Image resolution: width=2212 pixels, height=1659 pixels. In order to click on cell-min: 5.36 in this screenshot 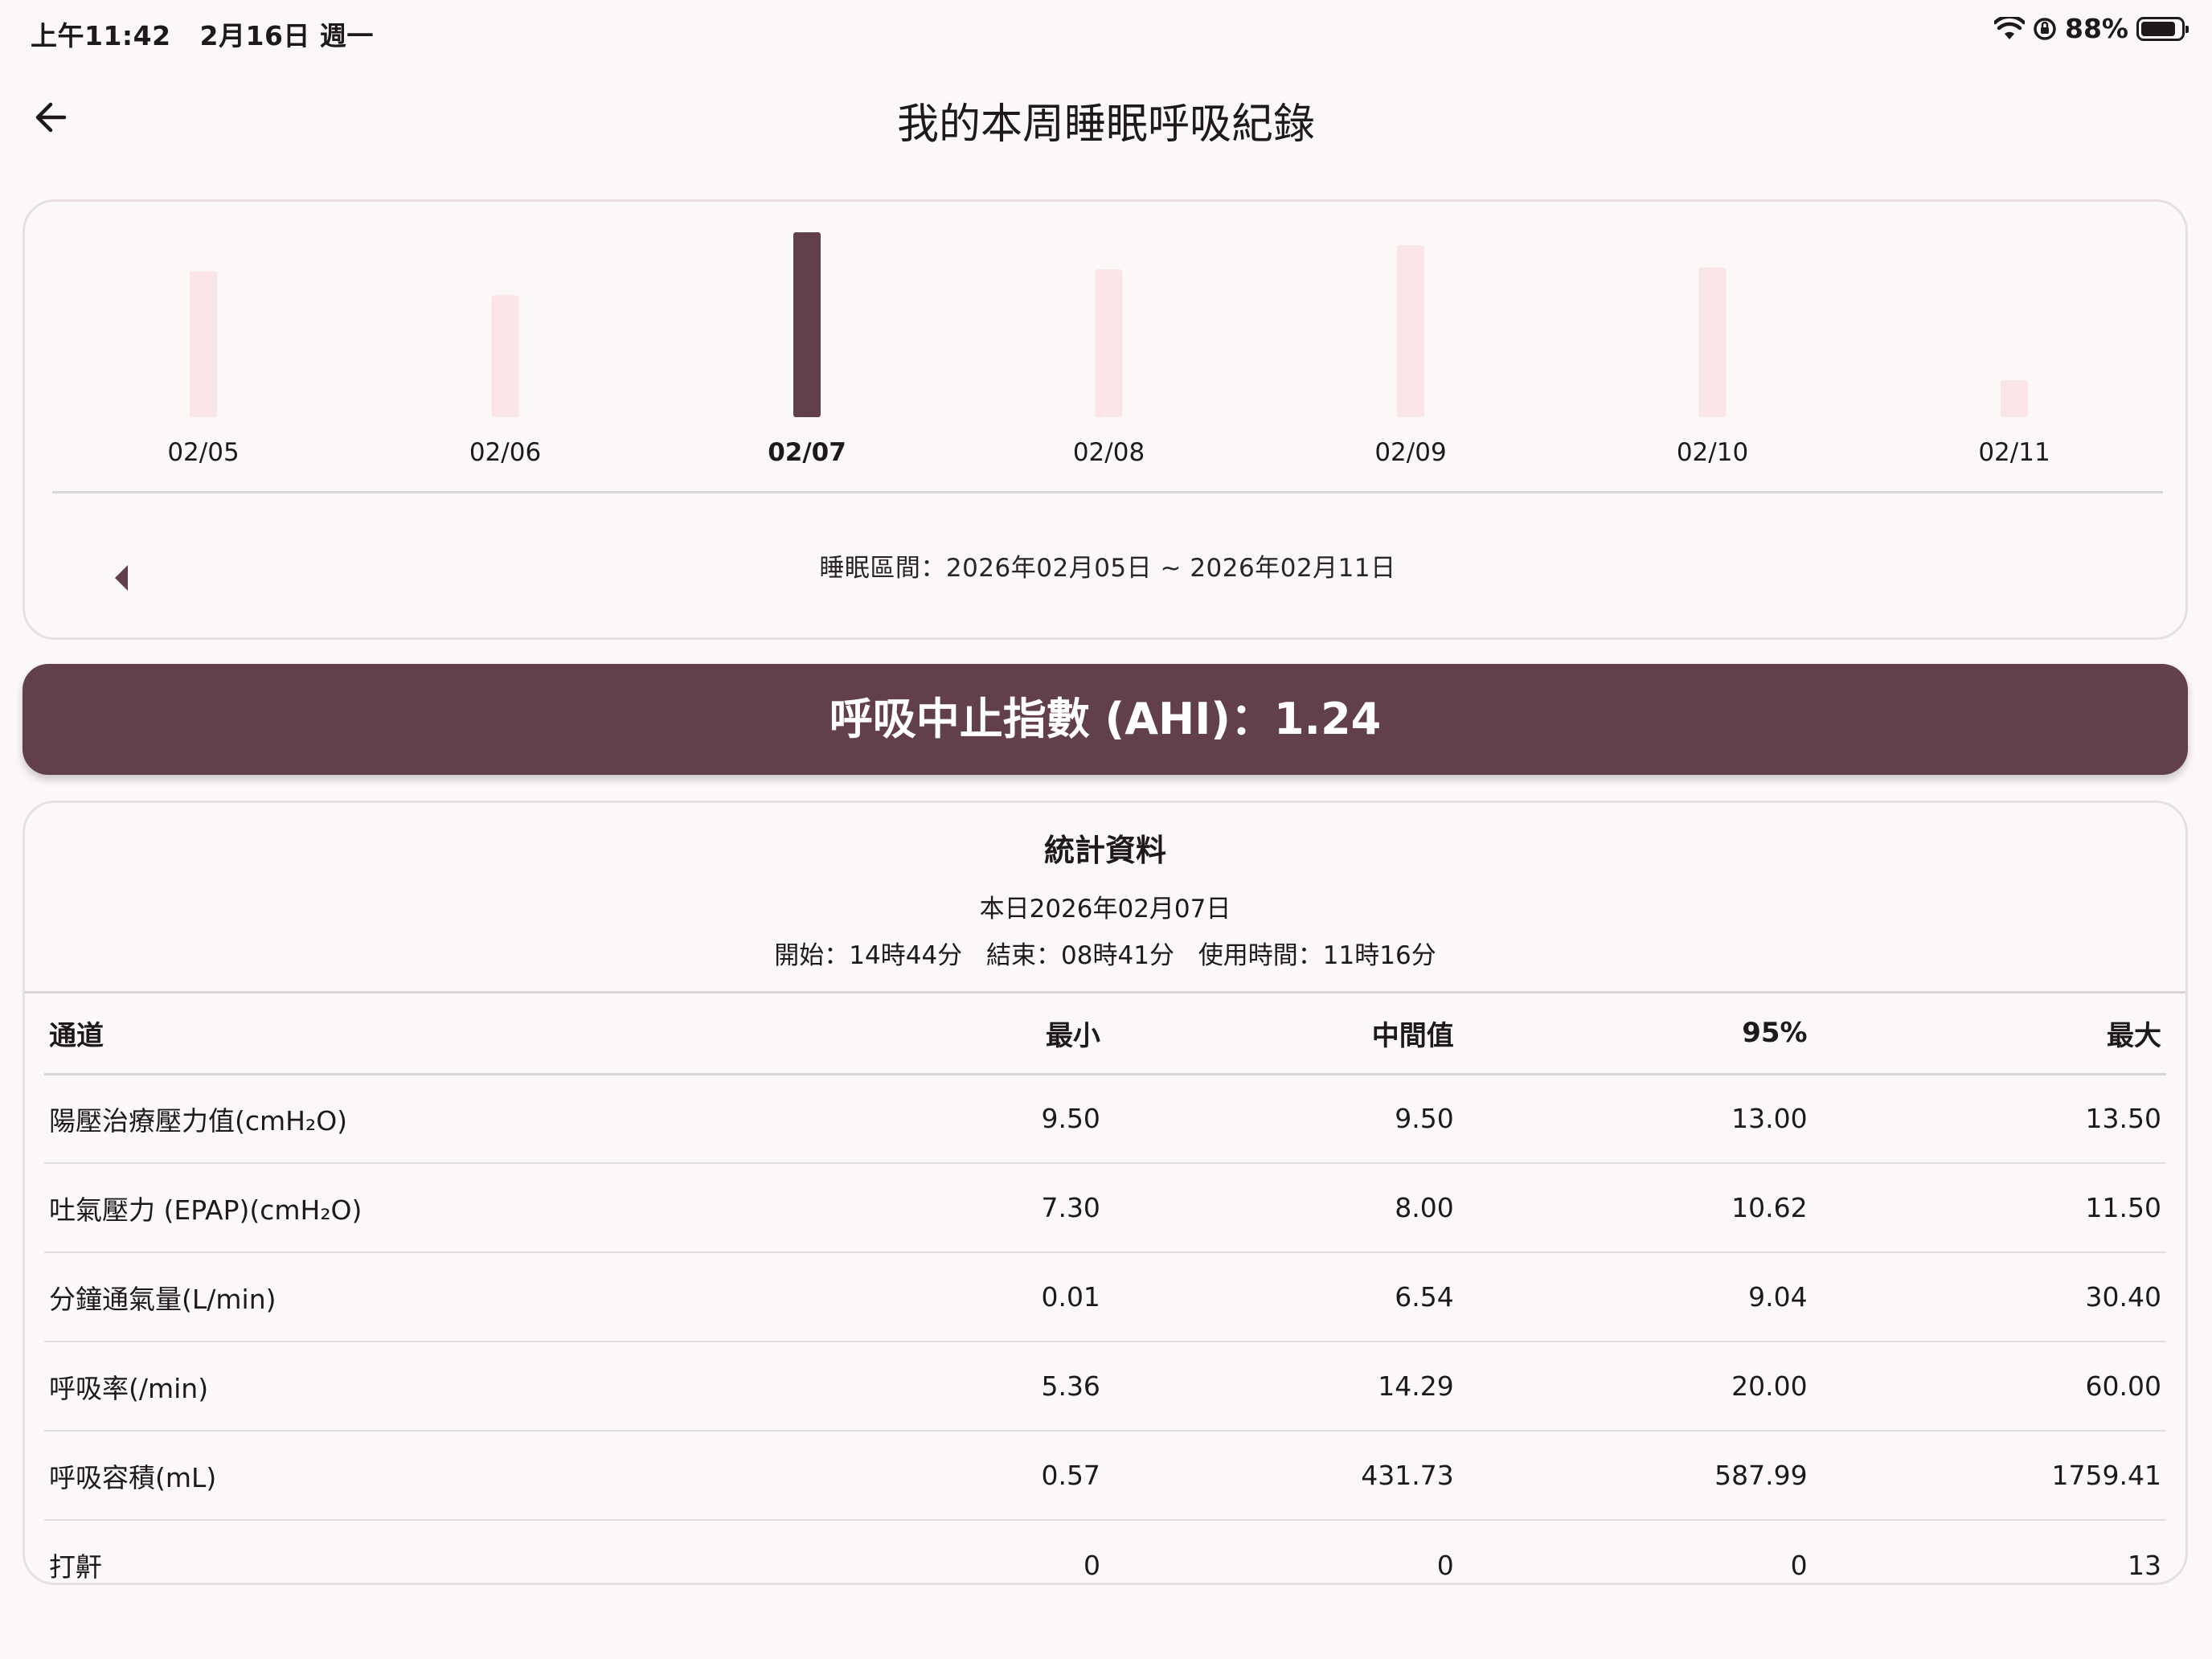, I will do `click(928, 1387)`.